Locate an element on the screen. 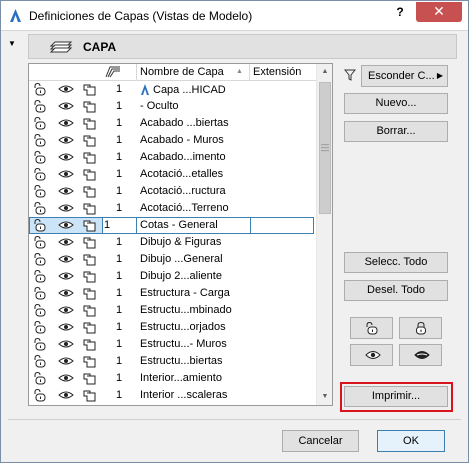 Image resolution: width=469 pixels, height=463 pixels. layer-name-cell: Acotació...etalles is located at coordinates (181, 174).